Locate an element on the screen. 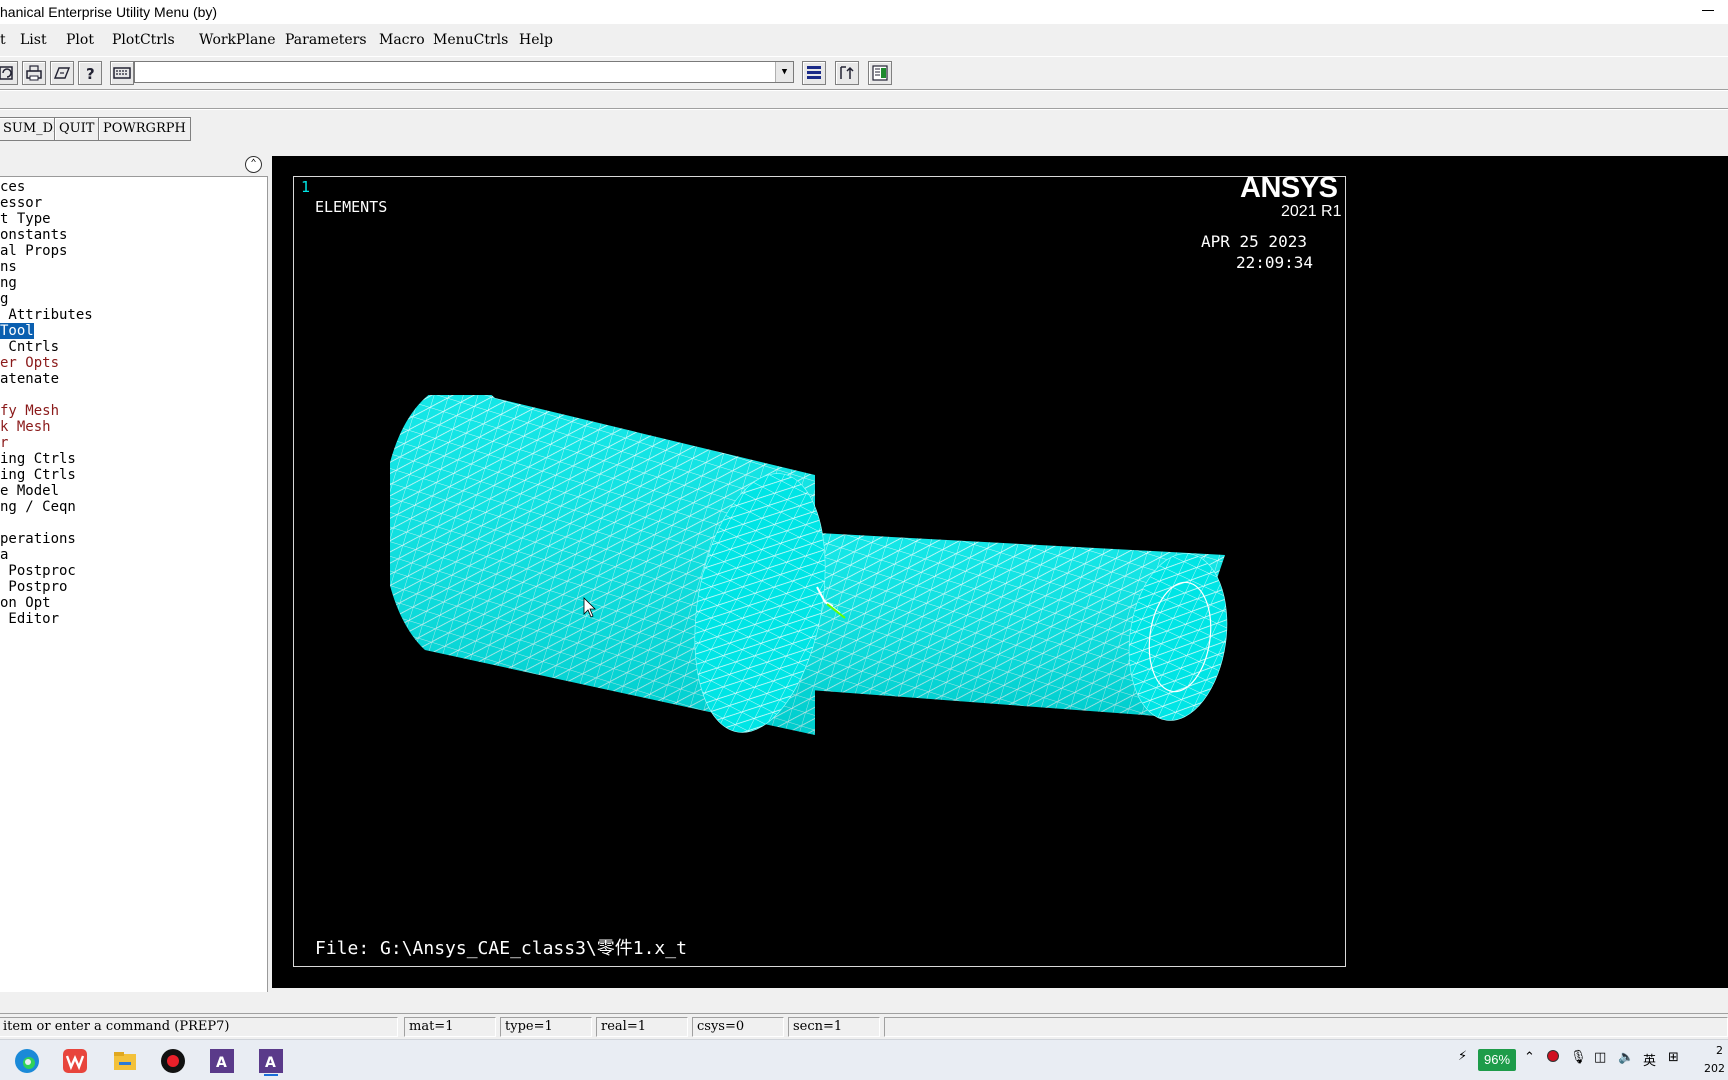 The height and width of the screenshot is (1080, 1728). tree-item: onstants is located at coordinates (131, 235).